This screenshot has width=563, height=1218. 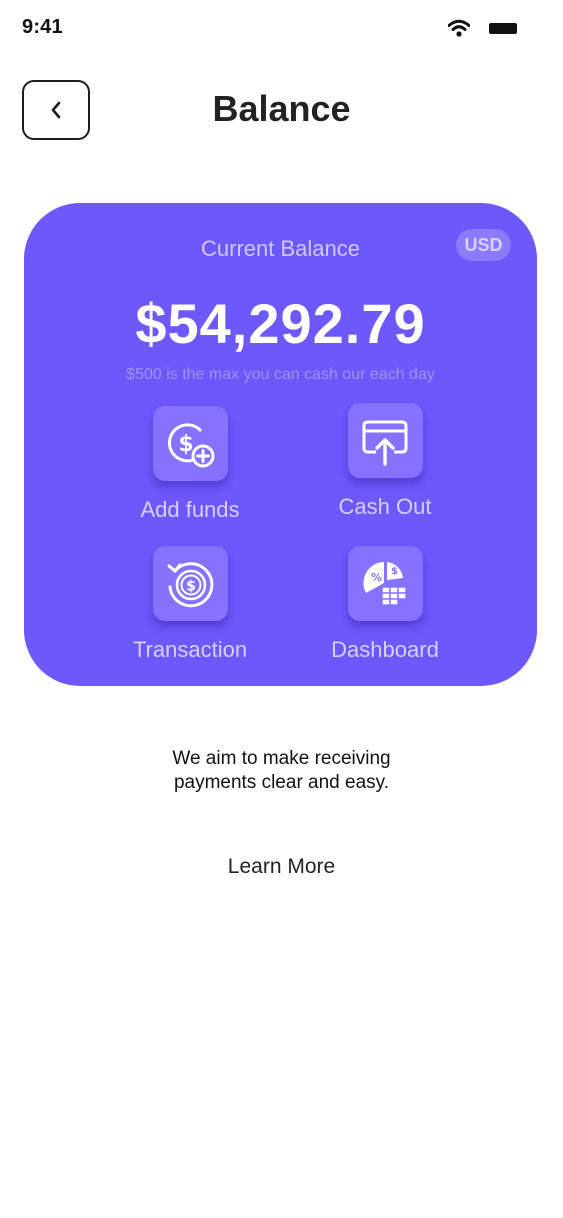 I want to click on balance-amount: $54,292.79, so click(x=280, y=323).